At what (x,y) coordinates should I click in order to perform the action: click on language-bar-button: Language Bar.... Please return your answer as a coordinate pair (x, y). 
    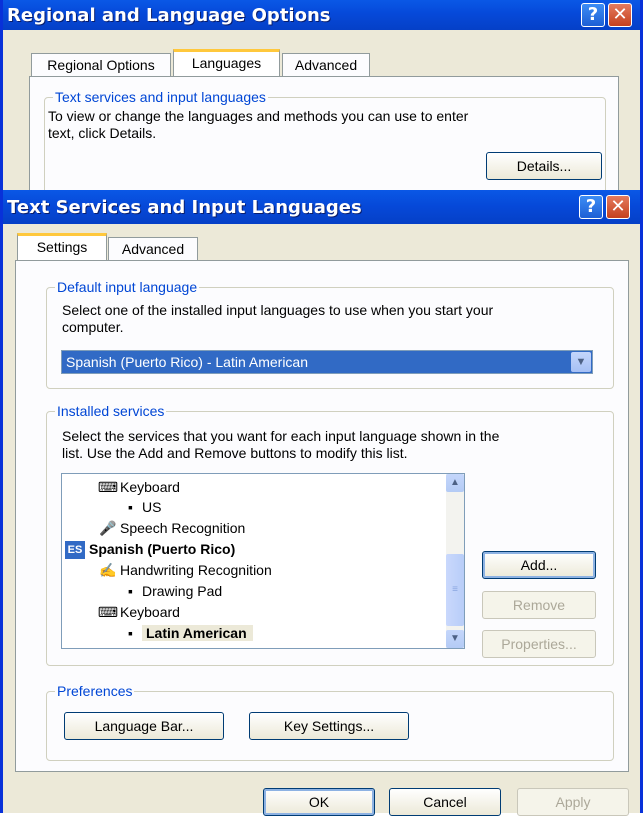
    Looking at the image, I should click on (144, 726).